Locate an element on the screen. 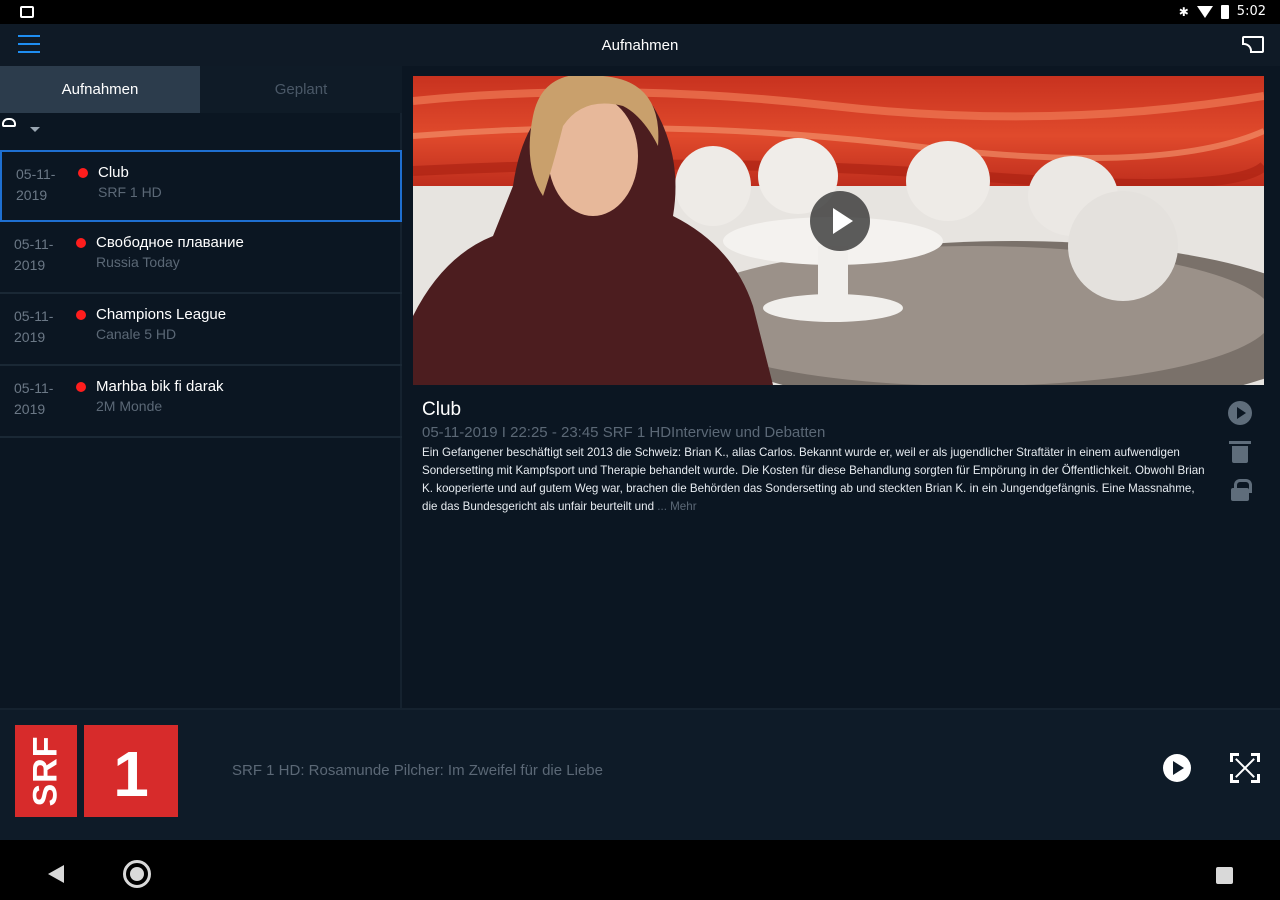 Image resolution: width=1280 pixels, height=900 pixels. more-link: ... Mehr is located at coordinates (675, 506).